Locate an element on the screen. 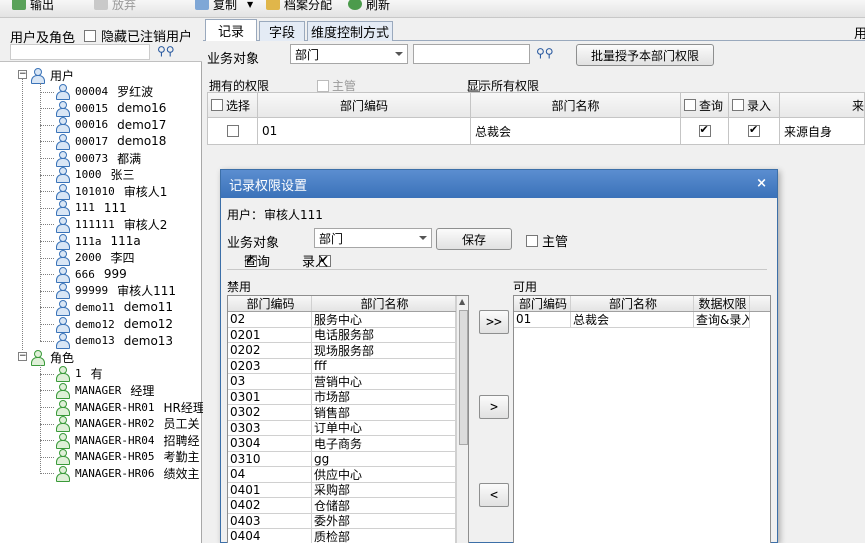 This screenshot has width=865, height=543. tree-item: 1000 张三 is located at coordinates (95, 175).